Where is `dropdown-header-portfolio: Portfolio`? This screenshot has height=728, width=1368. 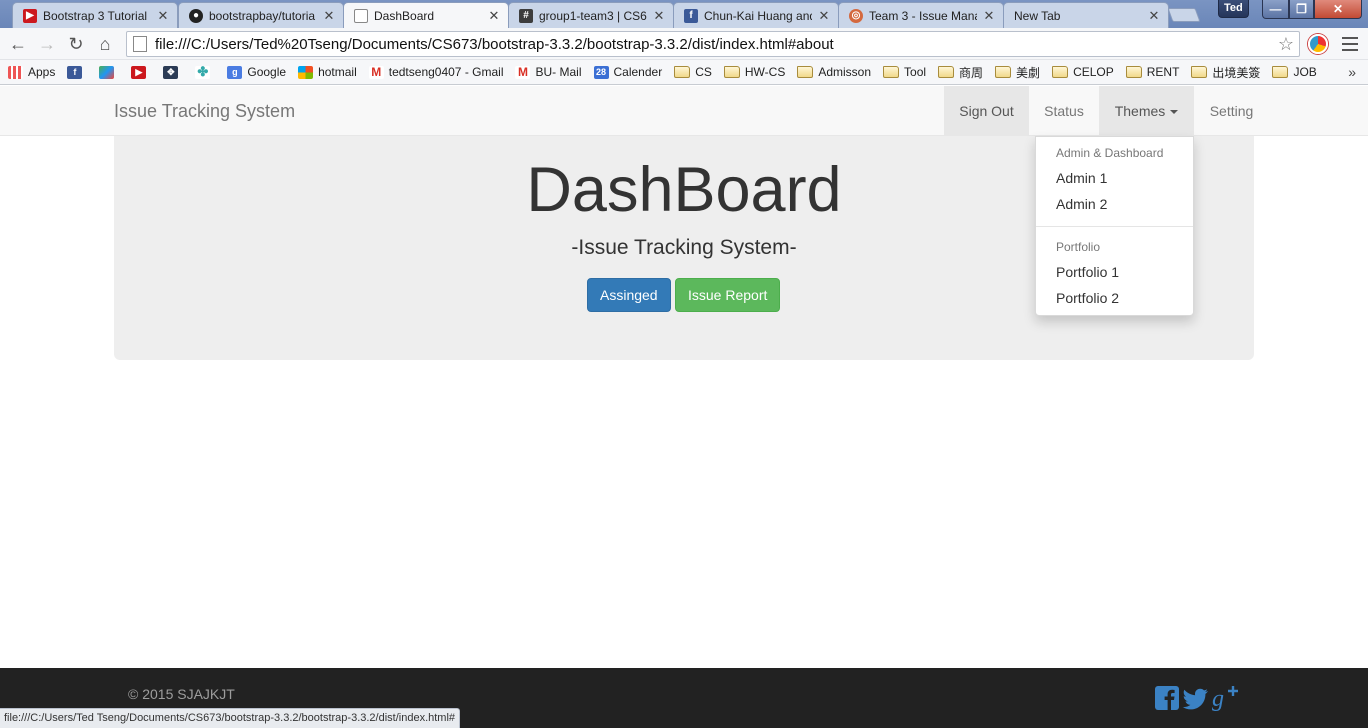 dropdown-header-portfolio: Portfolio is located at coordinates (1078, 247).